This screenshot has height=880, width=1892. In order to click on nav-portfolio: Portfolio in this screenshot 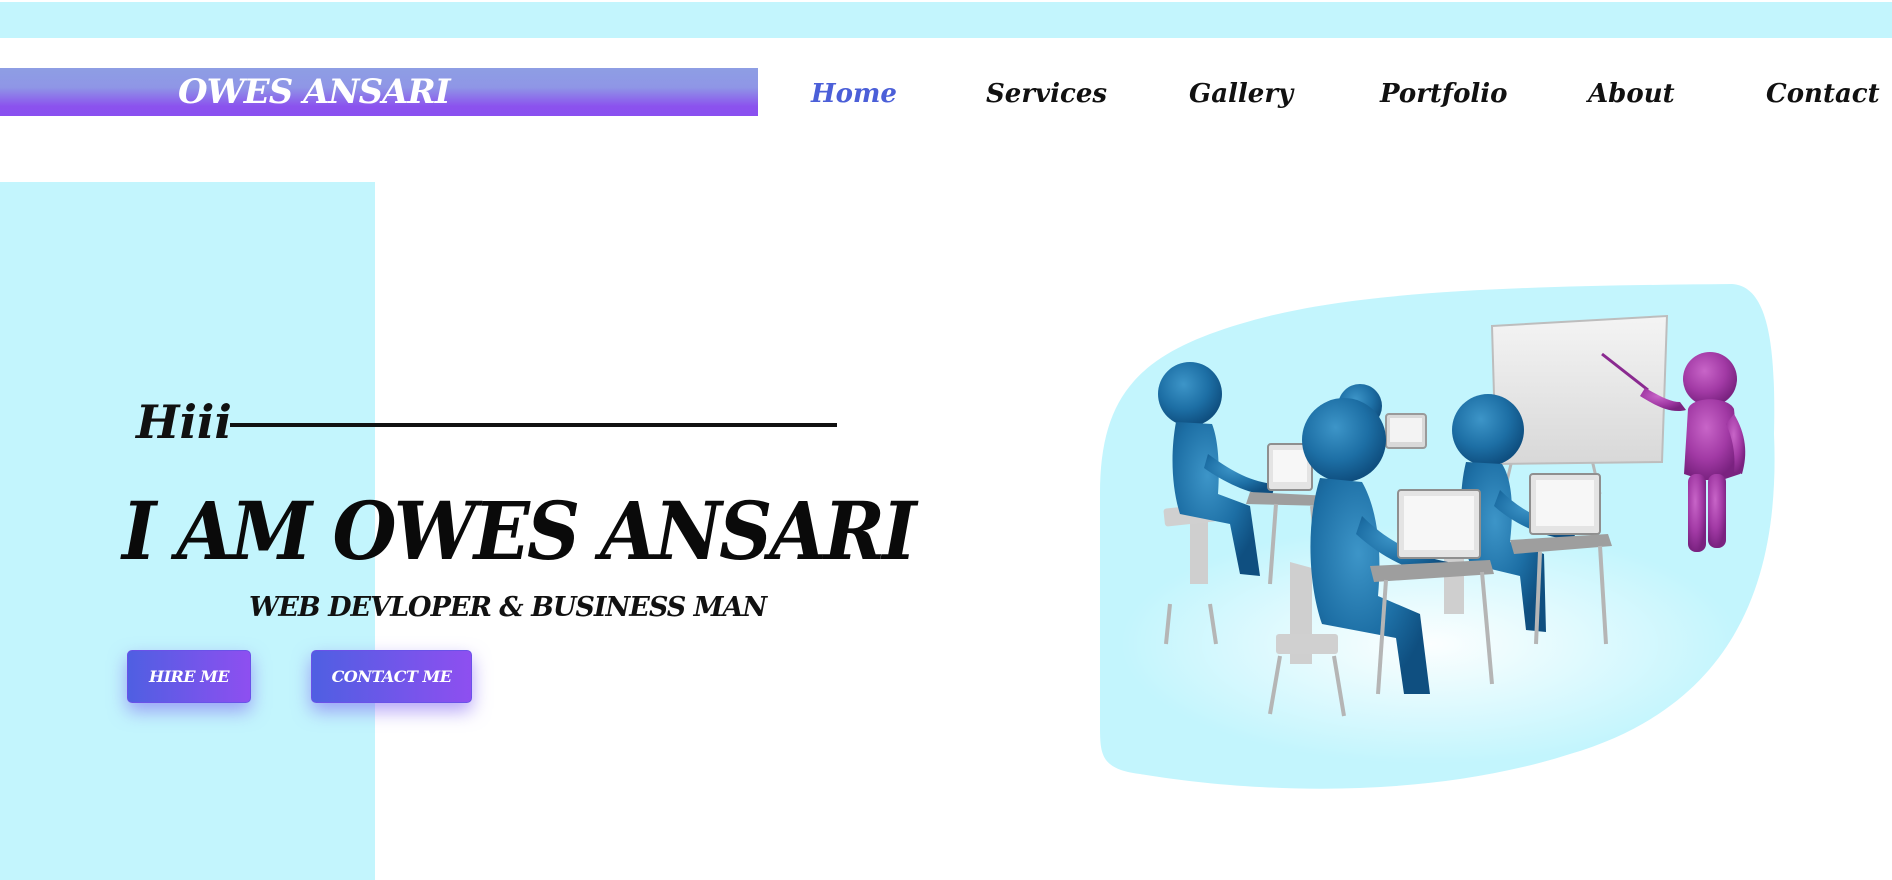, I will do `click(1444, 94)`.